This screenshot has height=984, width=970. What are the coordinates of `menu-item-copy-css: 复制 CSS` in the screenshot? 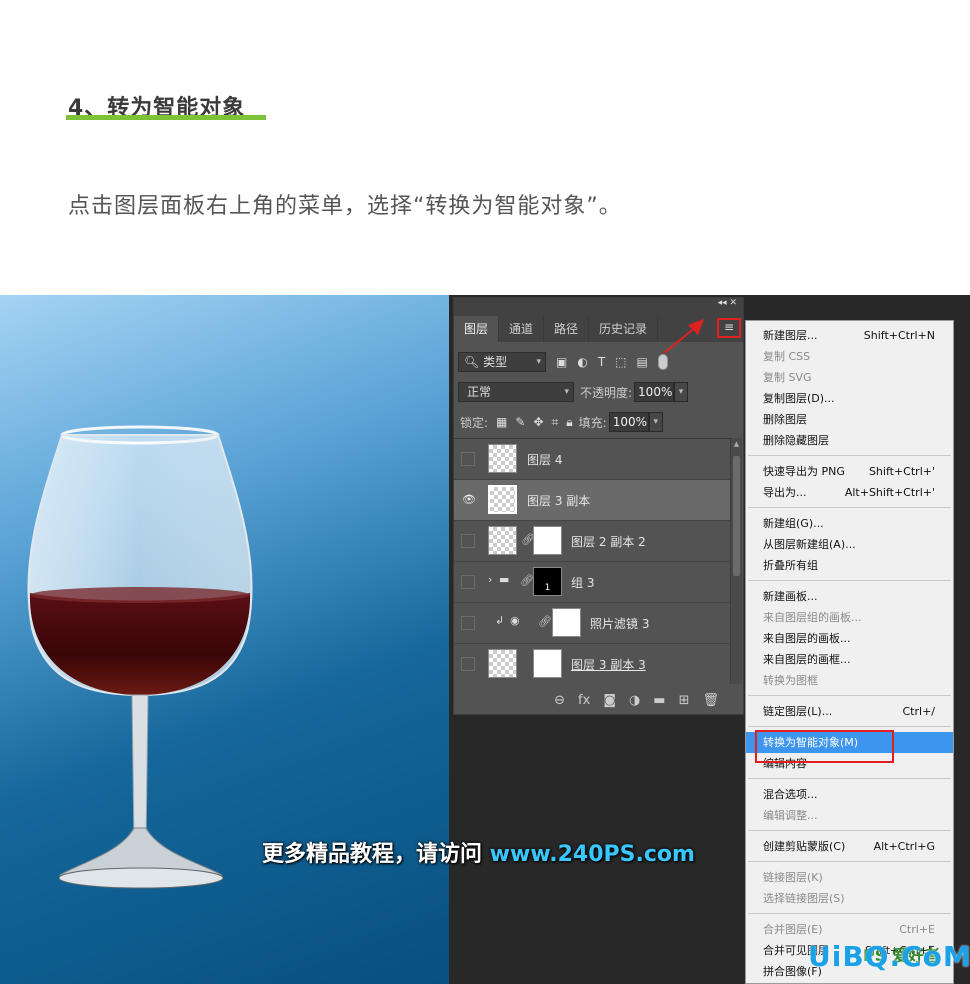 It's located at (849, 356).